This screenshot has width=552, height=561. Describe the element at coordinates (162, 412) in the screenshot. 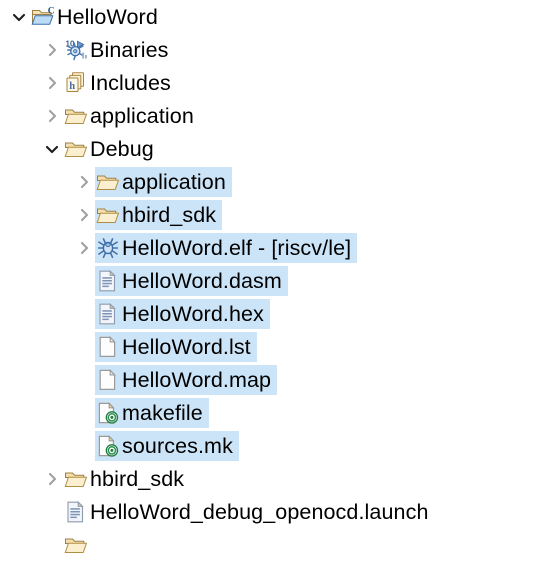

I see `tree-item-label: makefile` at that location.